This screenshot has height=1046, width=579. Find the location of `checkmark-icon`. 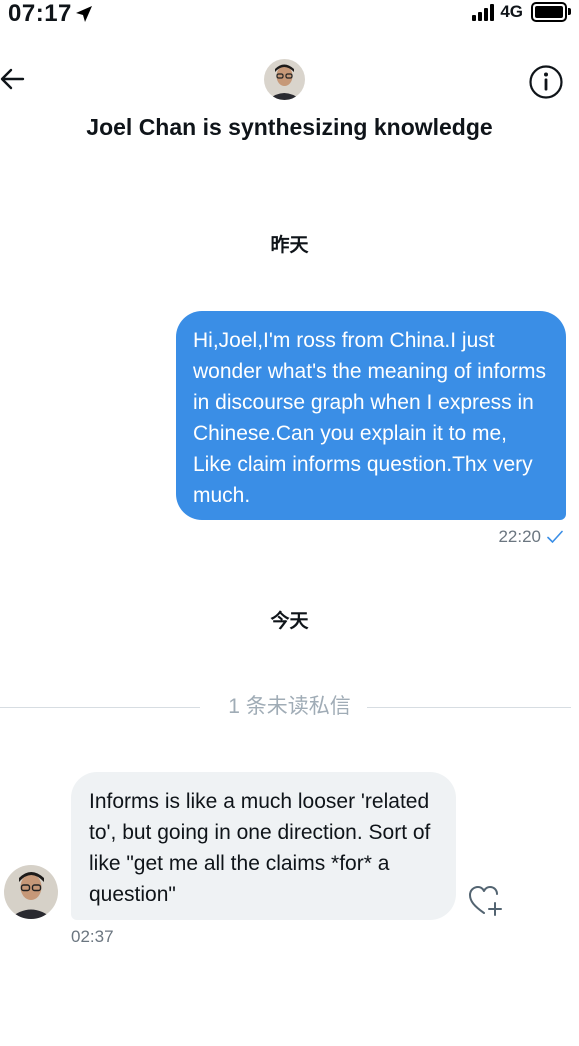

checkmark-icon is located at coordinates (555, 537).